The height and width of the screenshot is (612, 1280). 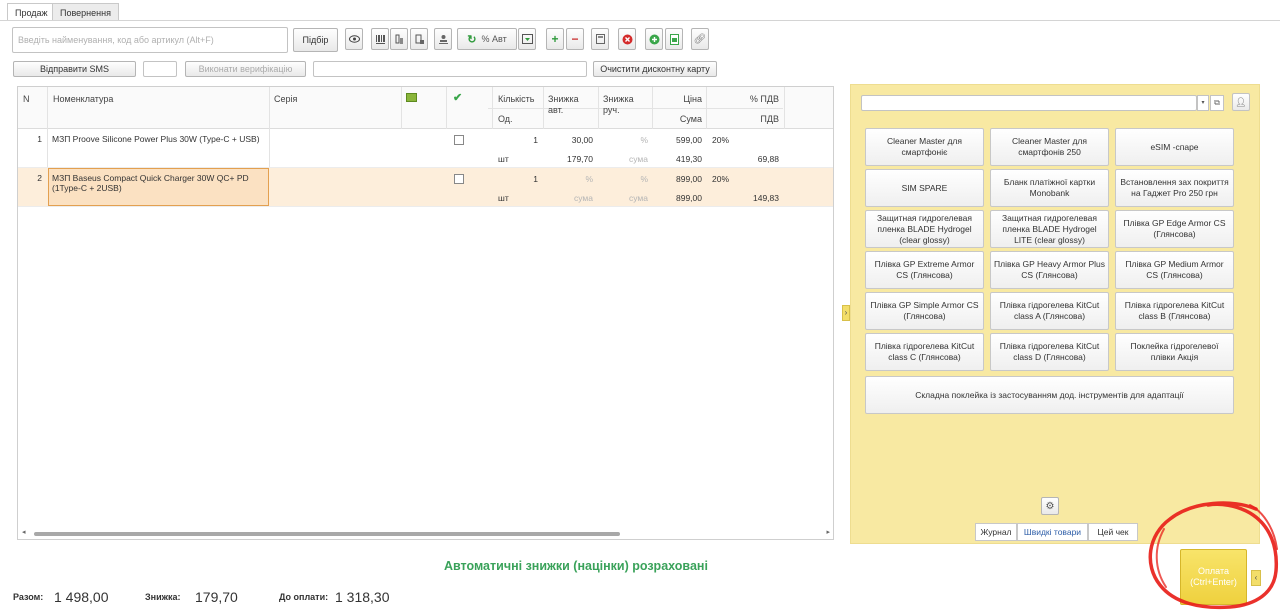 What do you see at coordinates (315, 40) in the screenshot?
I see `pick-button: Підбір` at bounding box center [315, 40].